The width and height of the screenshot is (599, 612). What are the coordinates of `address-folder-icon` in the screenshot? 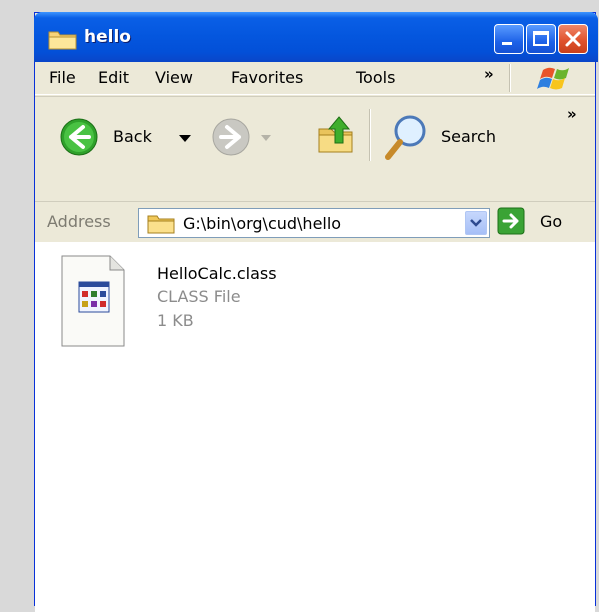 It's located at (161, 224).